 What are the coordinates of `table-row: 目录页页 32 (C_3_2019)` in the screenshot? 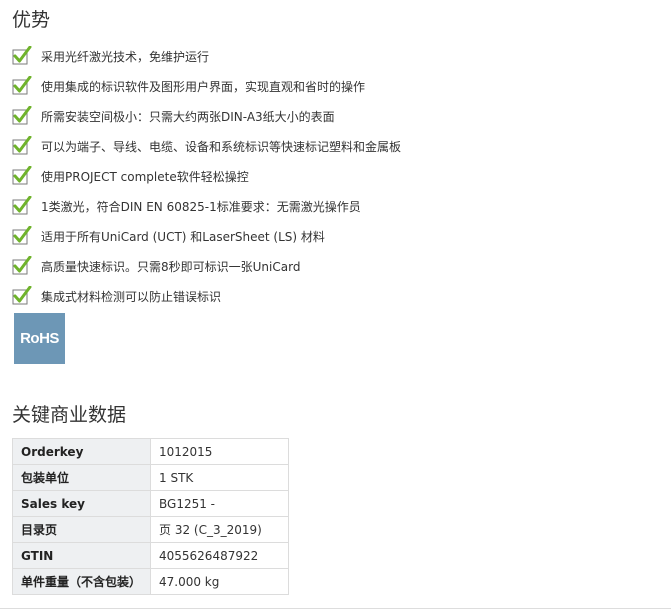 It's located at (150, 529).